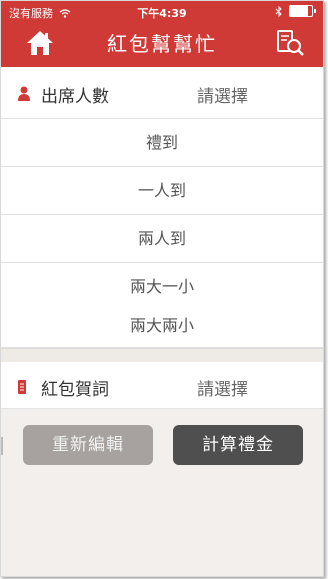 The width and height of the screenshot is (328, 579). I want to click on status-right, so click(295, 11).